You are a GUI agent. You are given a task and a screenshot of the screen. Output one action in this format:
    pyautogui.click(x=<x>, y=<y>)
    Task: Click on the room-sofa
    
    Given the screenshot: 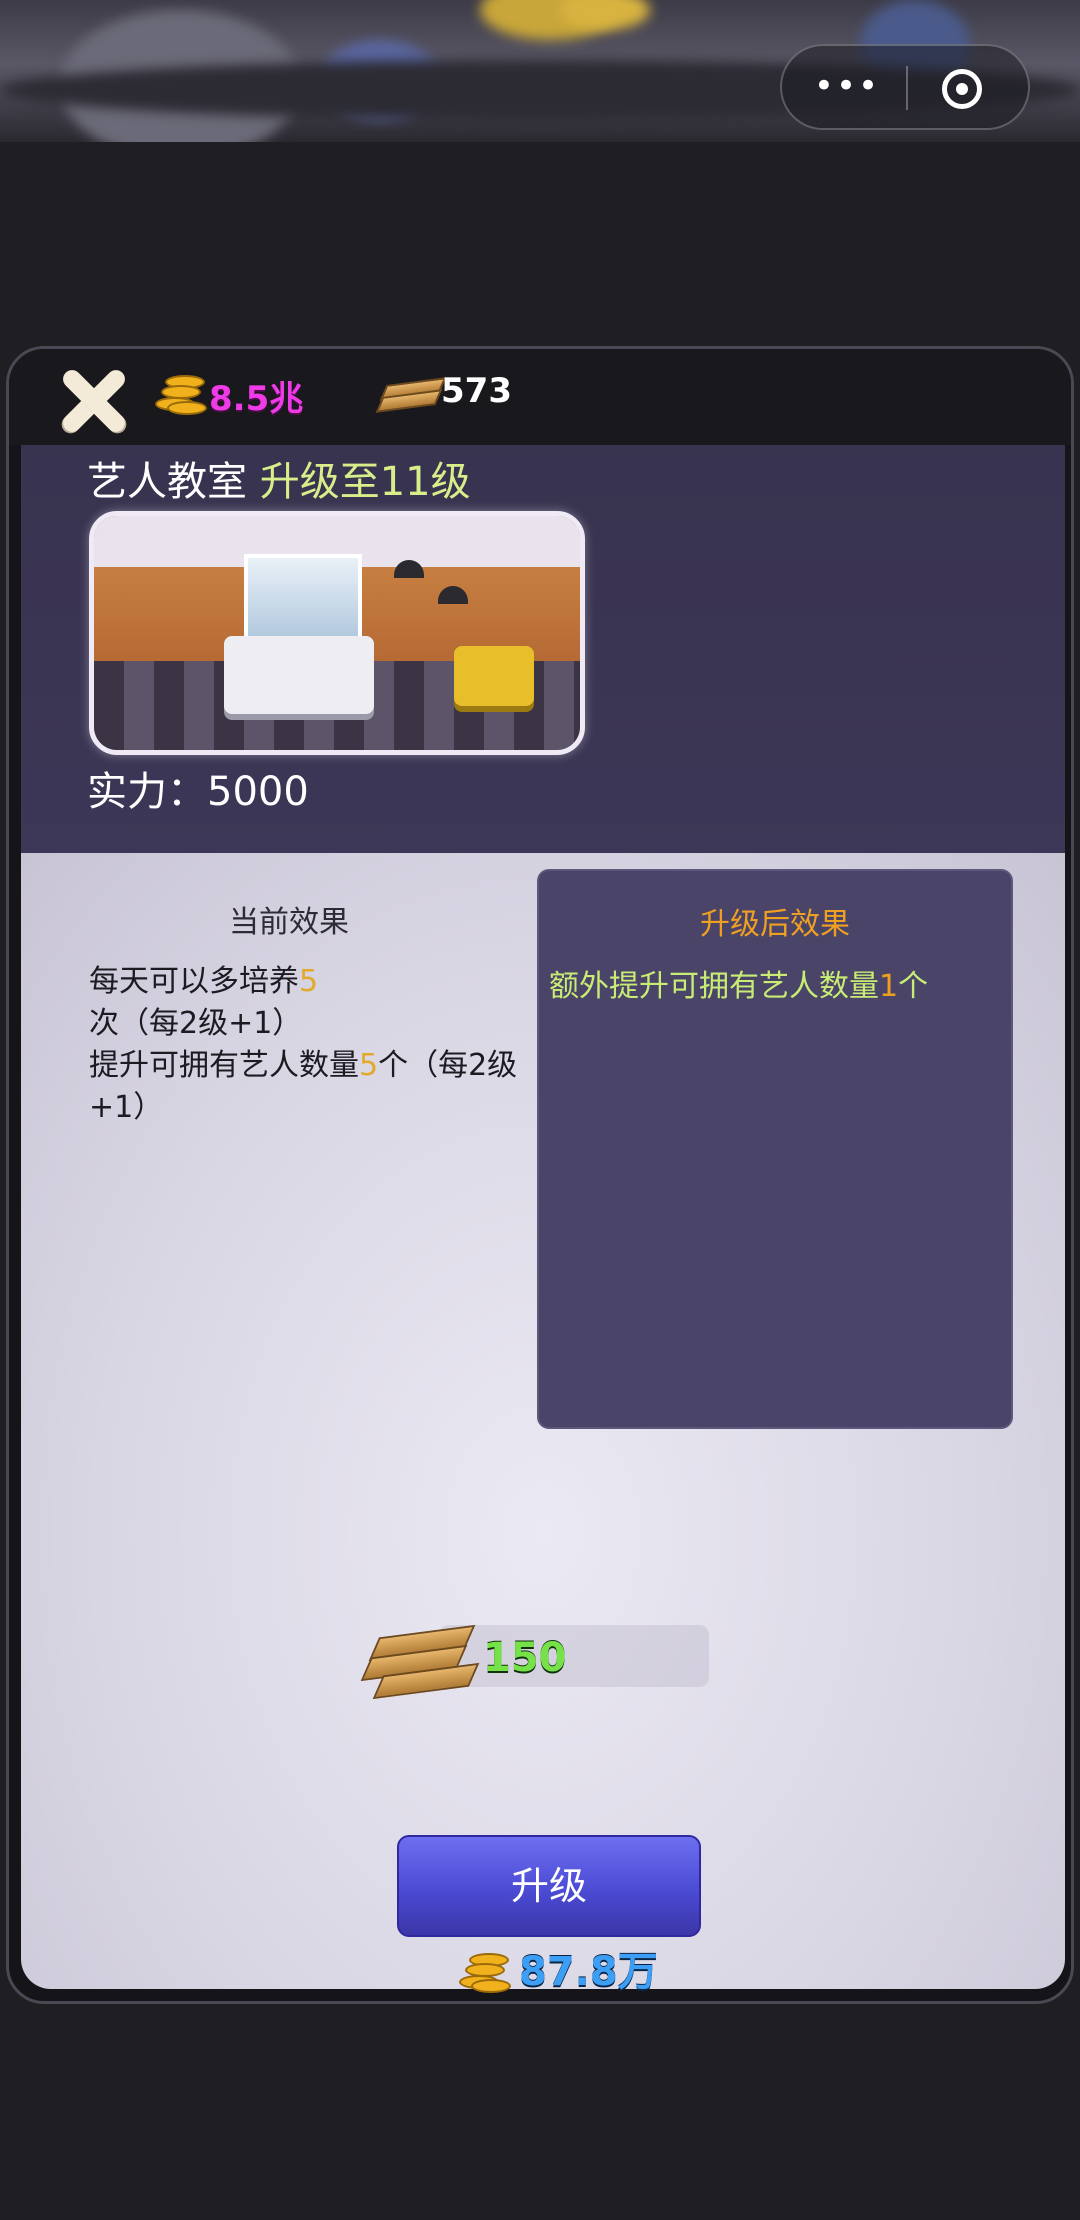 What is the action you would take?
    pyautogui.click(x=494, y=676)
    